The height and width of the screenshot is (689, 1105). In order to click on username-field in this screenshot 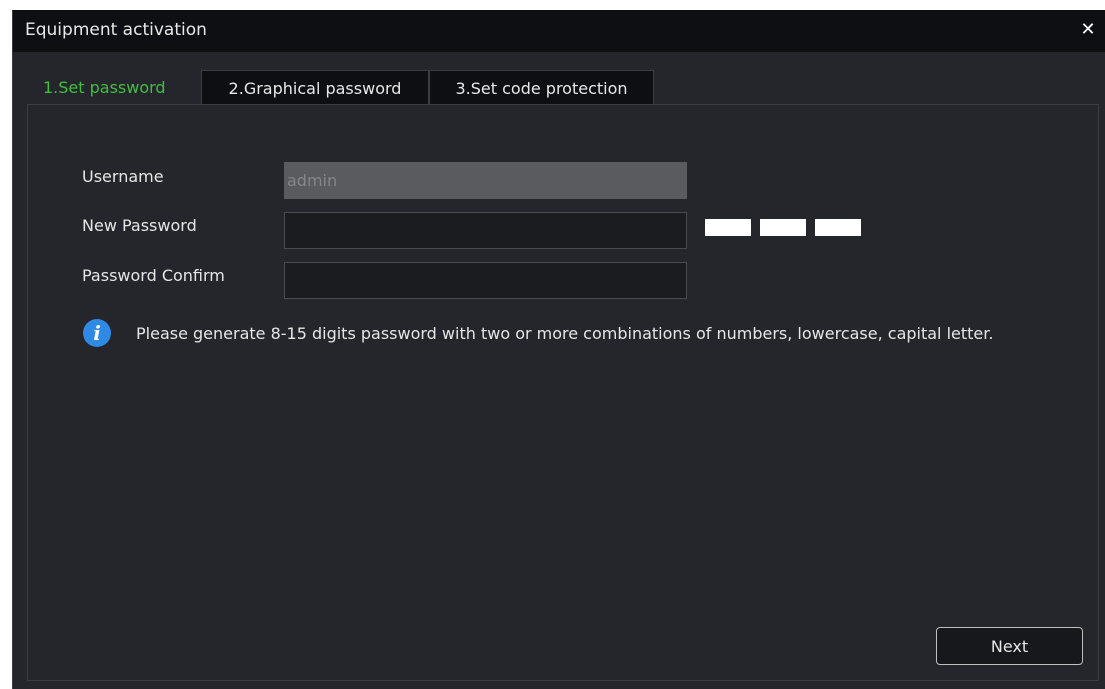, I will do `click(485, 180)`.